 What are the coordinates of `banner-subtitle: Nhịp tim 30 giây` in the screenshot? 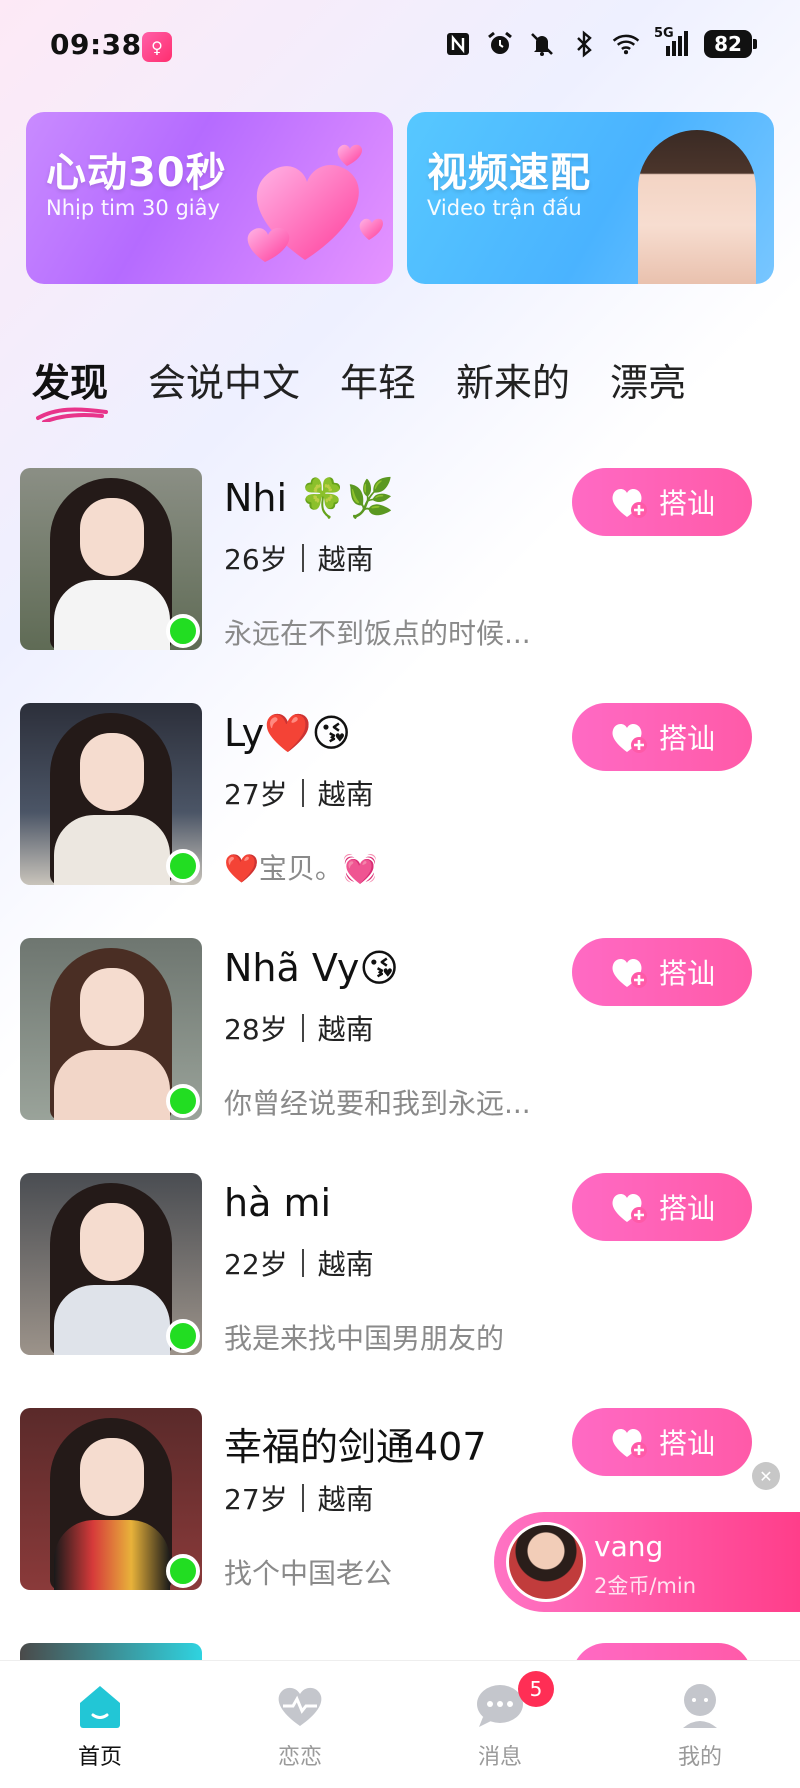 It's located at (133, 208).